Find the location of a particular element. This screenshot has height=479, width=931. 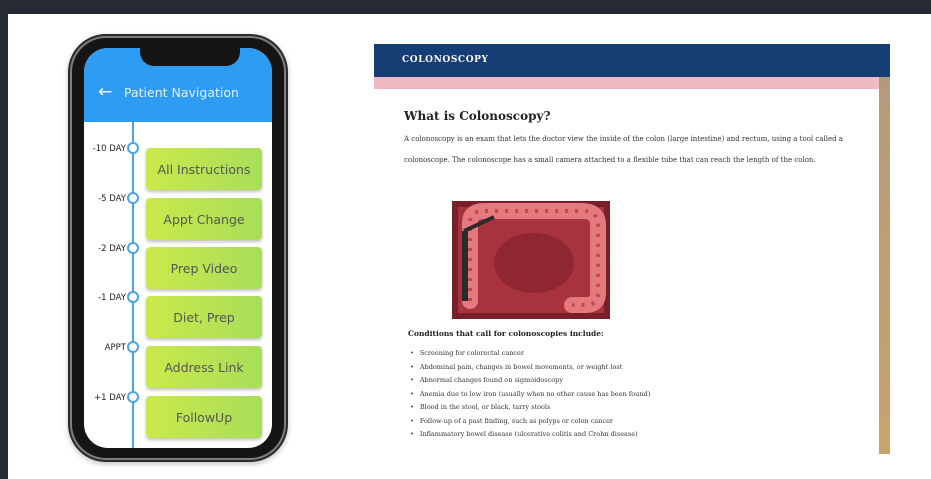

phone-notch is located at coordinates (190, 57).